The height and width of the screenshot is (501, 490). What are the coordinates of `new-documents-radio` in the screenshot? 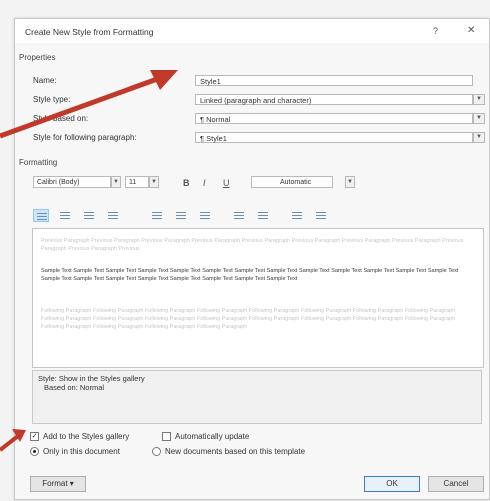 It's located at (156, 451).